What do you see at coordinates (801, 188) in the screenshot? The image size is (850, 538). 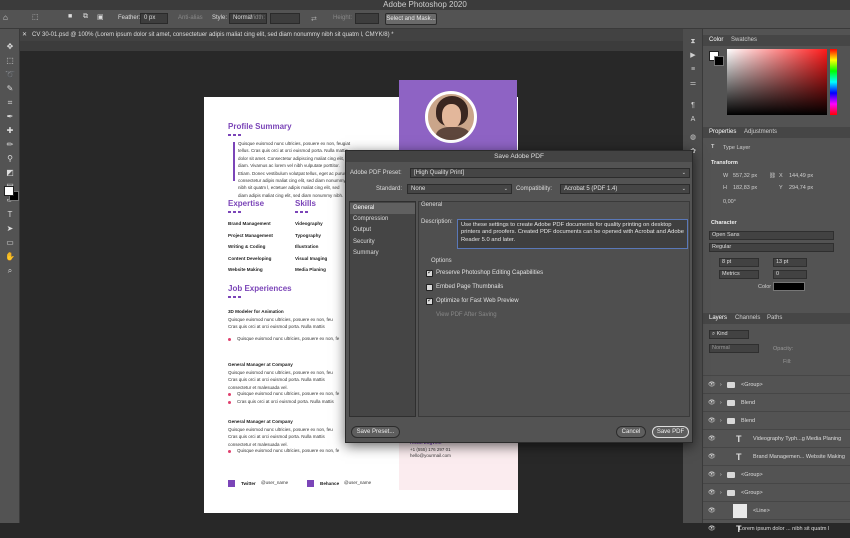 I see `y-value: 294,74 px` at bounding box center [801, 188].